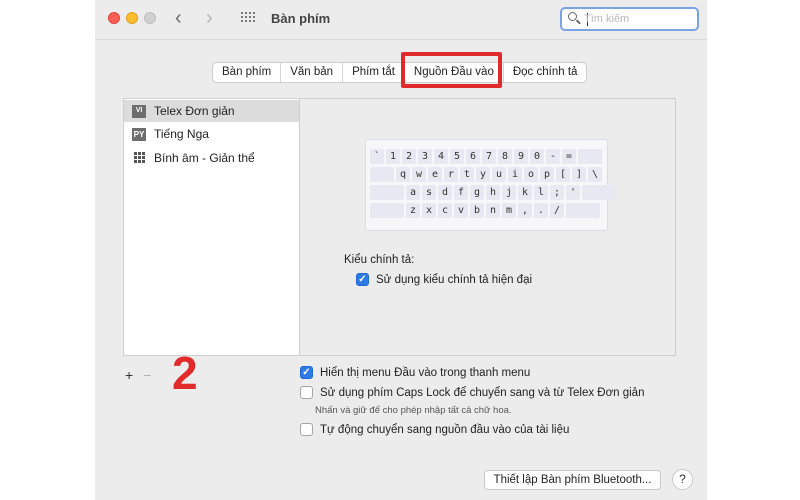  I want to click on window-title: Bàn phím, so click(301, 18).